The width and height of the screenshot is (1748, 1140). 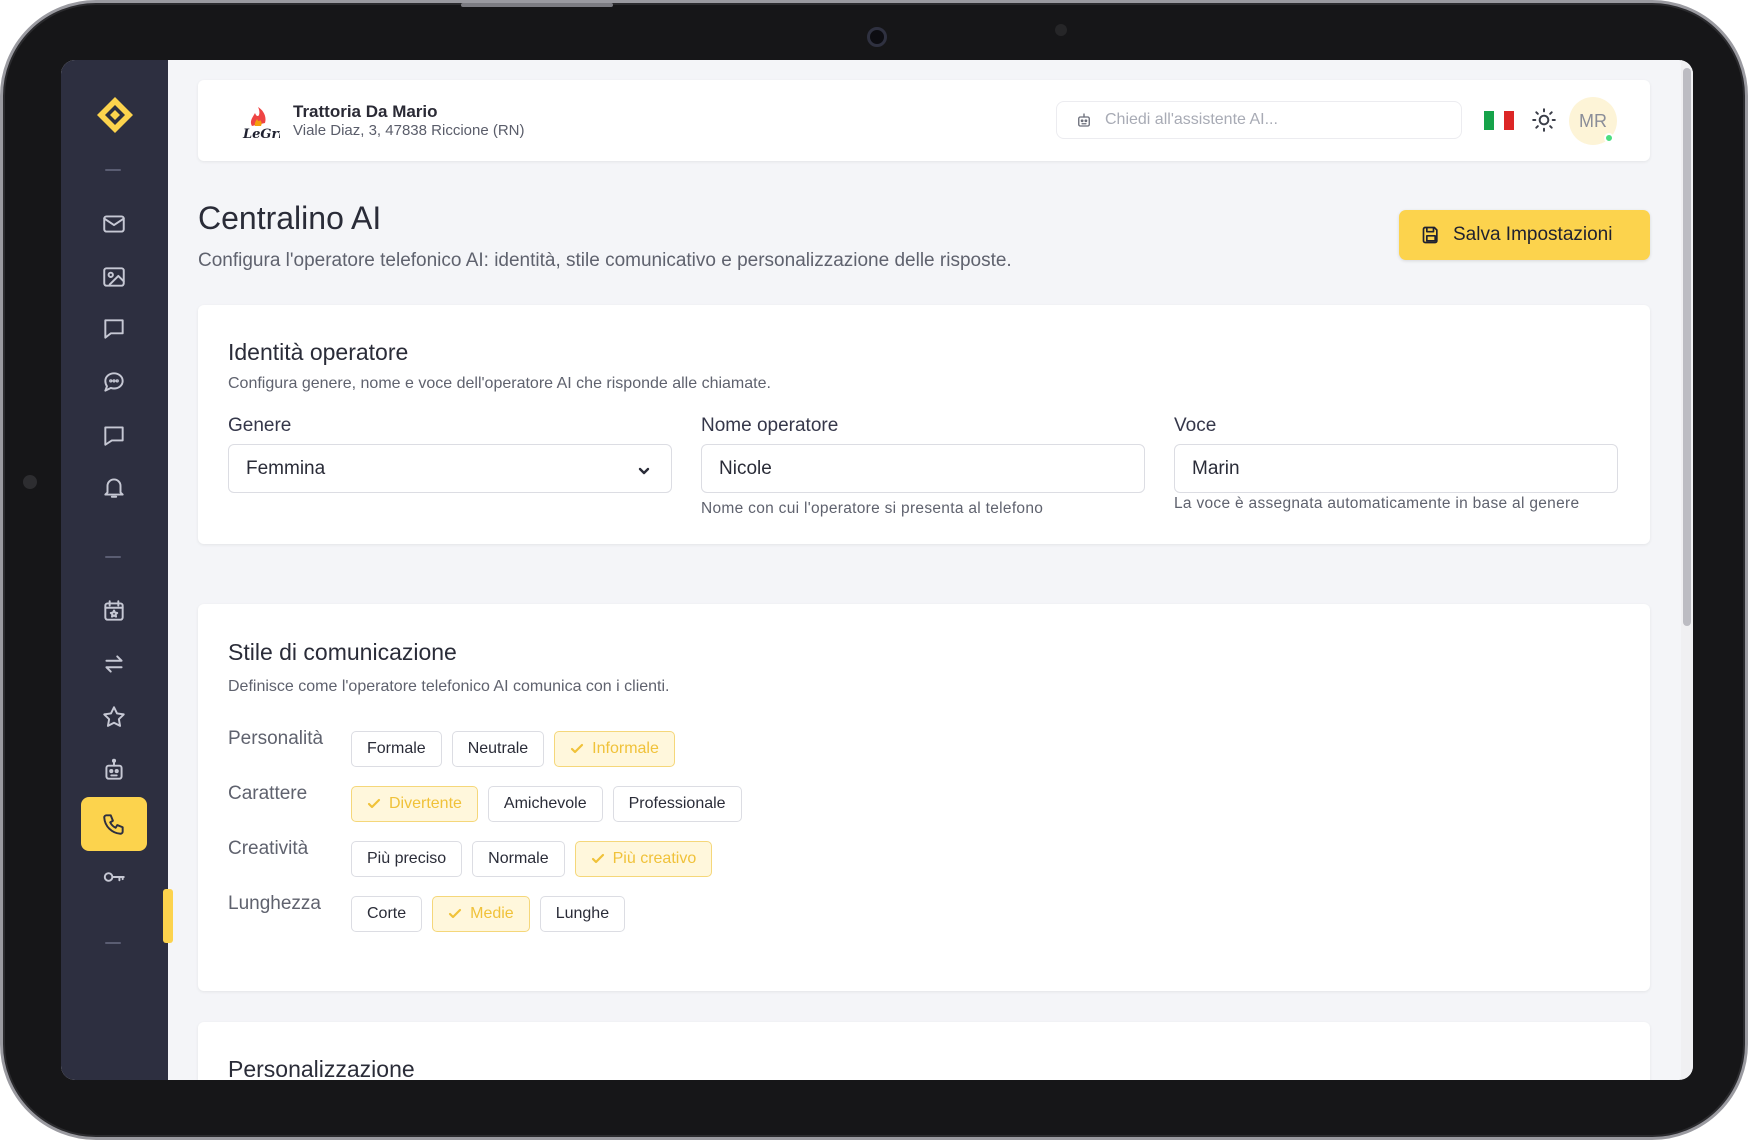 I want to click on power-button, so click(x=537, y=5).